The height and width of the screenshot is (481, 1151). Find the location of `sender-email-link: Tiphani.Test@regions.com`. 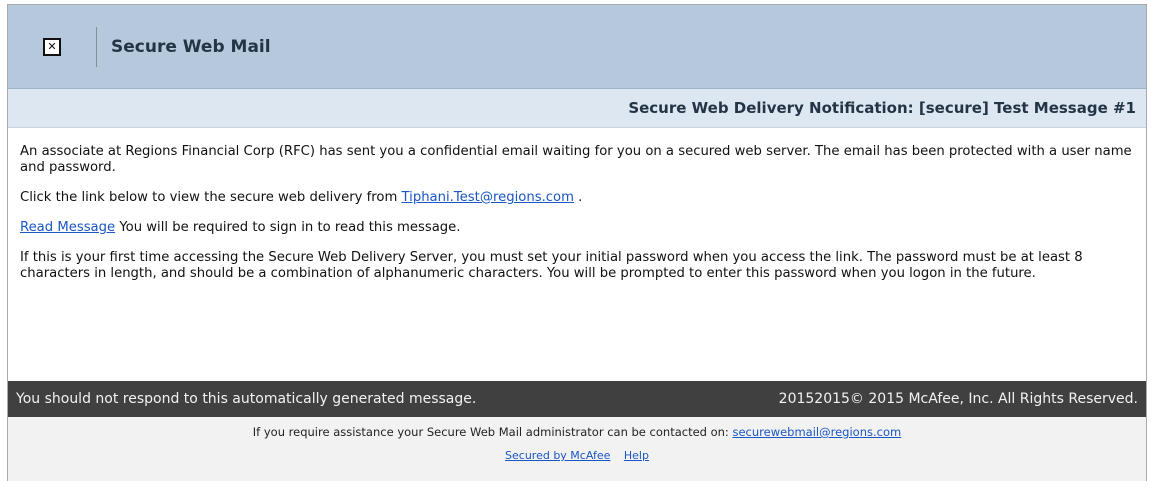

sender-email-link: Tiphani.Test@regions.com is located at coordinates (488, 197).